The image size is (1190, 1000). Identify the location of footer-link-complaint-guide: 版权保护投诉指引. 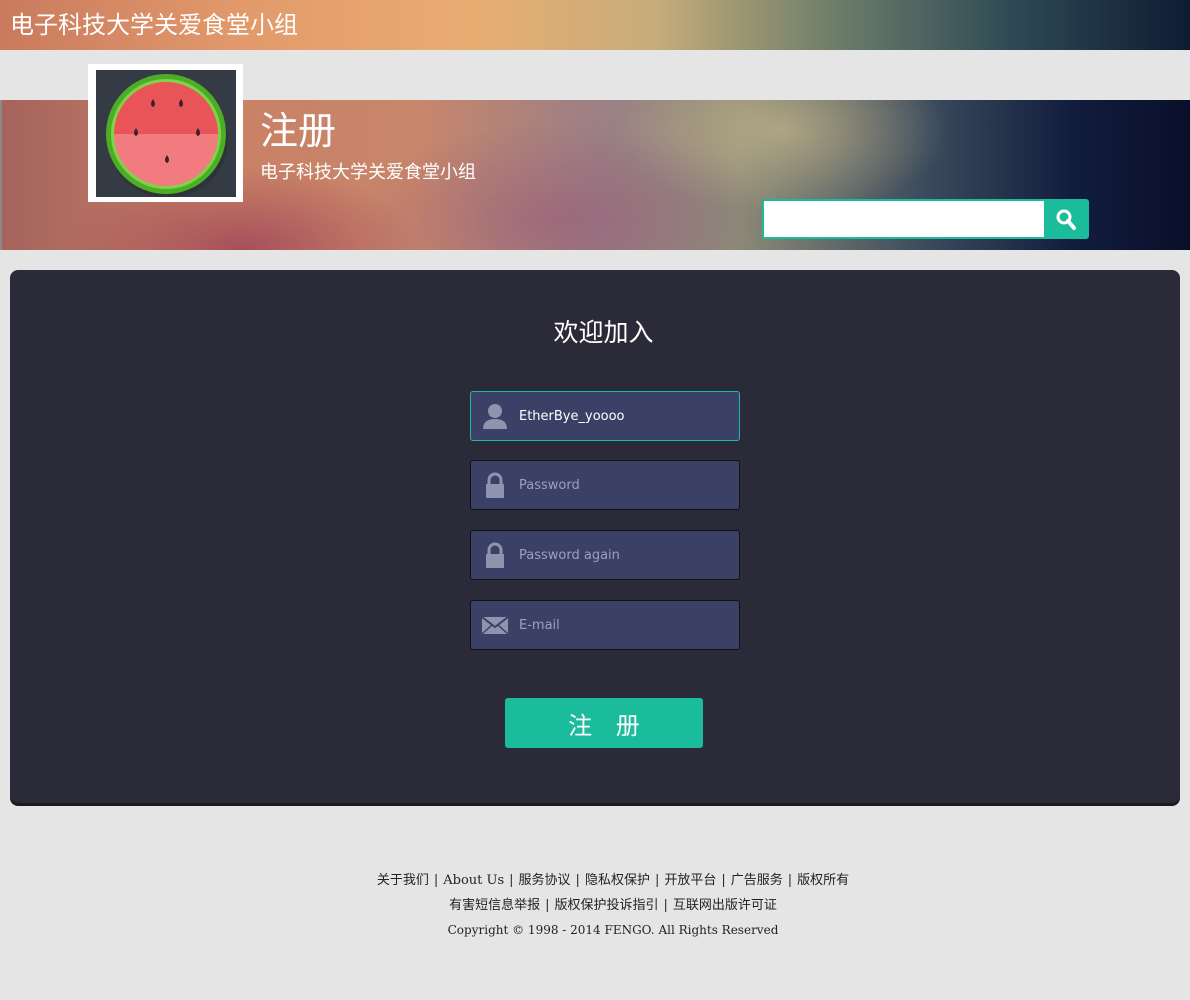
(606, 905).